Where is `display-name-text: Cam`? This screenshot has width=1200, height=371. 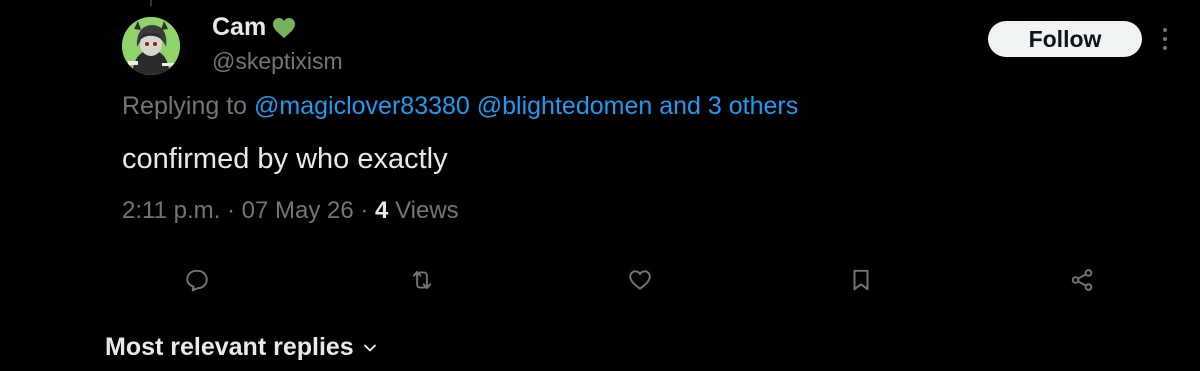 display-name-text: Cam is located at coordinates (239, 27).